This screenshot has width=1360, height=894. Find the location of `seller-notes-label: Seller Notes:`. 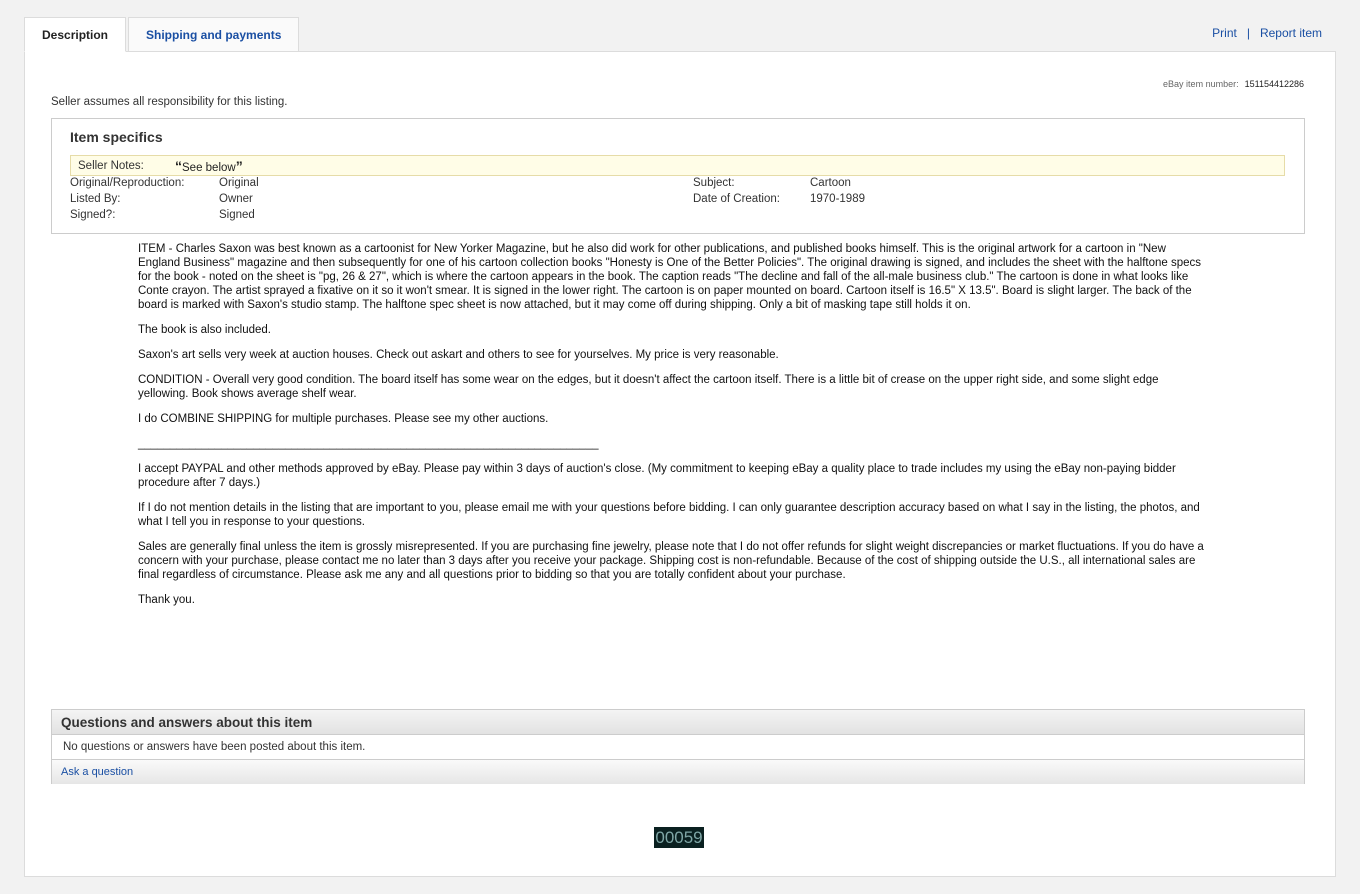

seller-notes-label: Seller Notes: is located at coordinates (111, 165).